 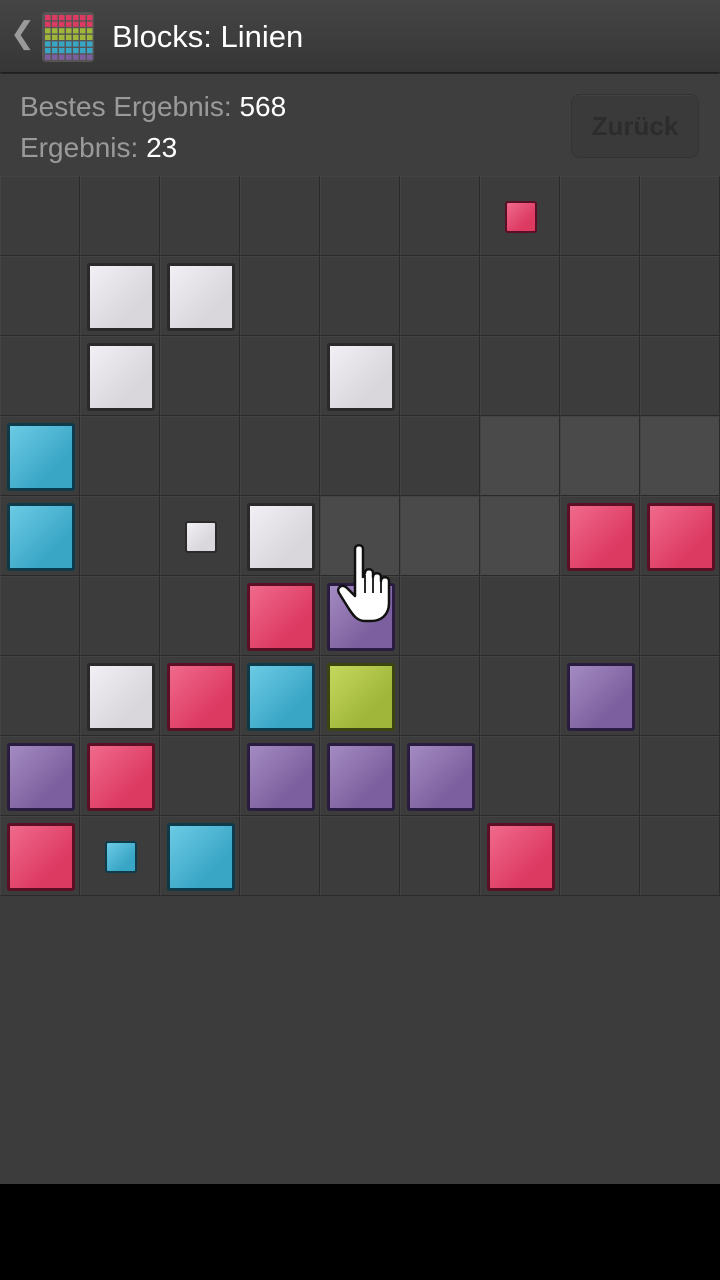 What do you see at coordinates (208, 36) in the screenshot?
I see `app-title: Blocks: Linien` at bounding box center [208, 36].